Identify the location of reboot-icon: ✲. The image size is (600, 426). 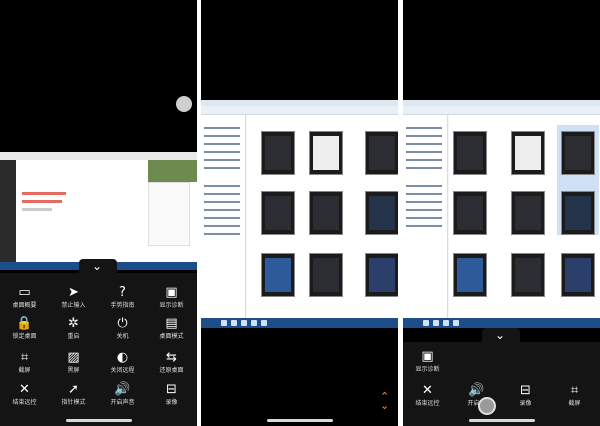
(73, 323).